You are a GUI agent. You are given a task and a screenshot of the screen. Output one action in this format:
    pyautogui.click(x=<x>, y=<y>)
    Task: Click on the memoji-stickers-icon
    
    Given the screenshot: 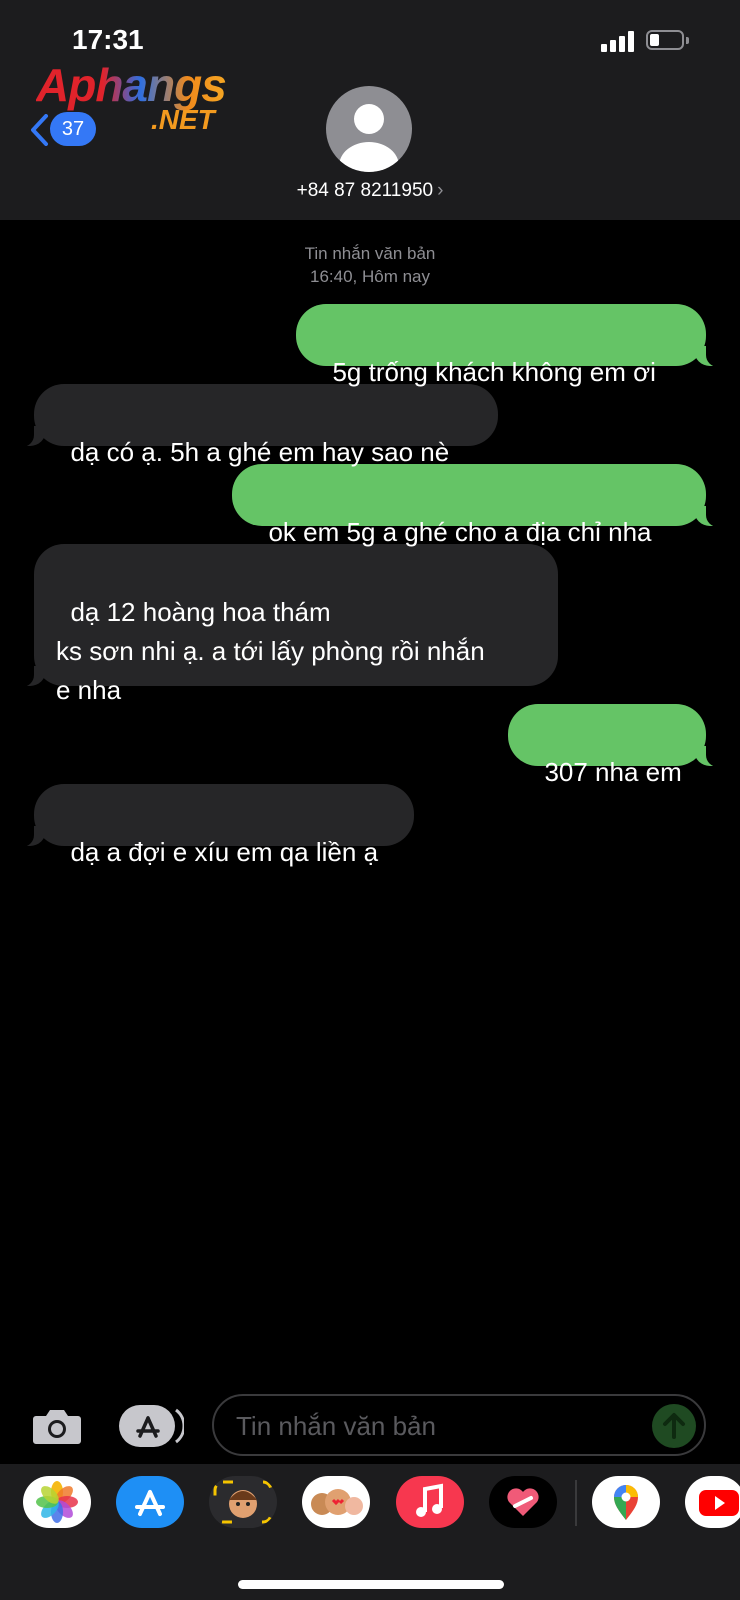 What is the action you would take?
    pyautogui.click(x=336, y=1502)
    